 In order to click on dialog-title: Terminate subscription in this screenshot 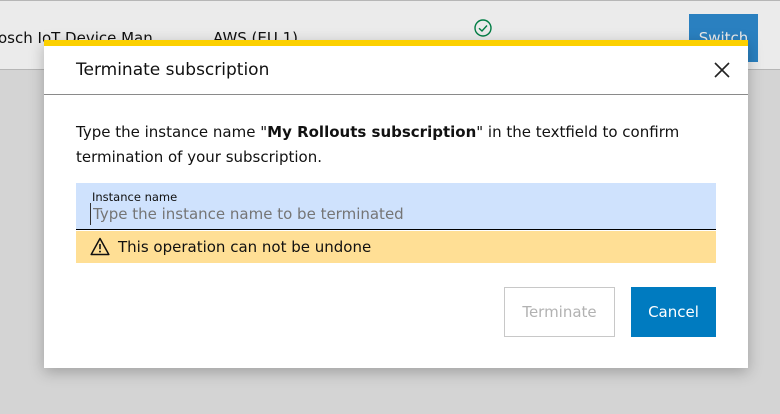, I will do `click(173, 70)`.